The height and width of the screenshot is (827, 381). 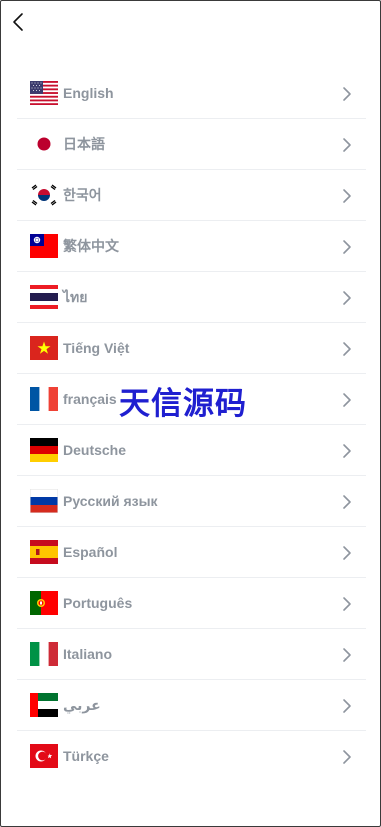 What do you see at coordinates (44, 93) in the screenshot?
I see `us-flag-icon` at bounding box center [44, 93].